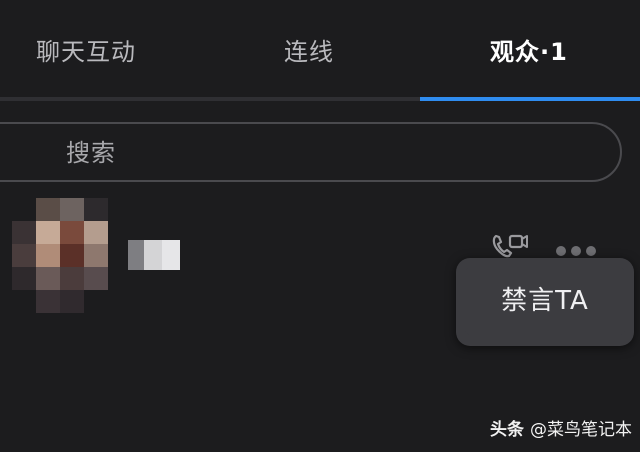 This screenshot has height=452, width=640. What do you see at coordinates (309, 52) in the screenshot?
I see `tab-connect: 连线` at bounding box center [309, 52].